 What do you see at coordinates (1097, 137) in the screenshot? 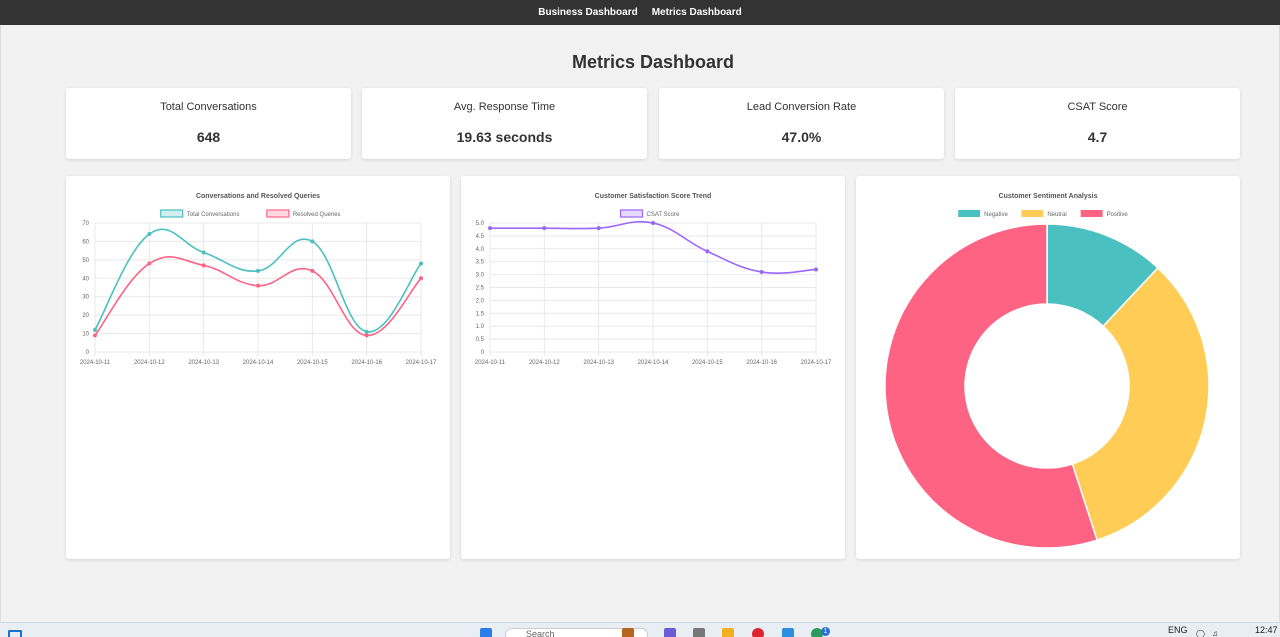
I see `kpi-value: 4.7` at bounding box center [1097, 137].